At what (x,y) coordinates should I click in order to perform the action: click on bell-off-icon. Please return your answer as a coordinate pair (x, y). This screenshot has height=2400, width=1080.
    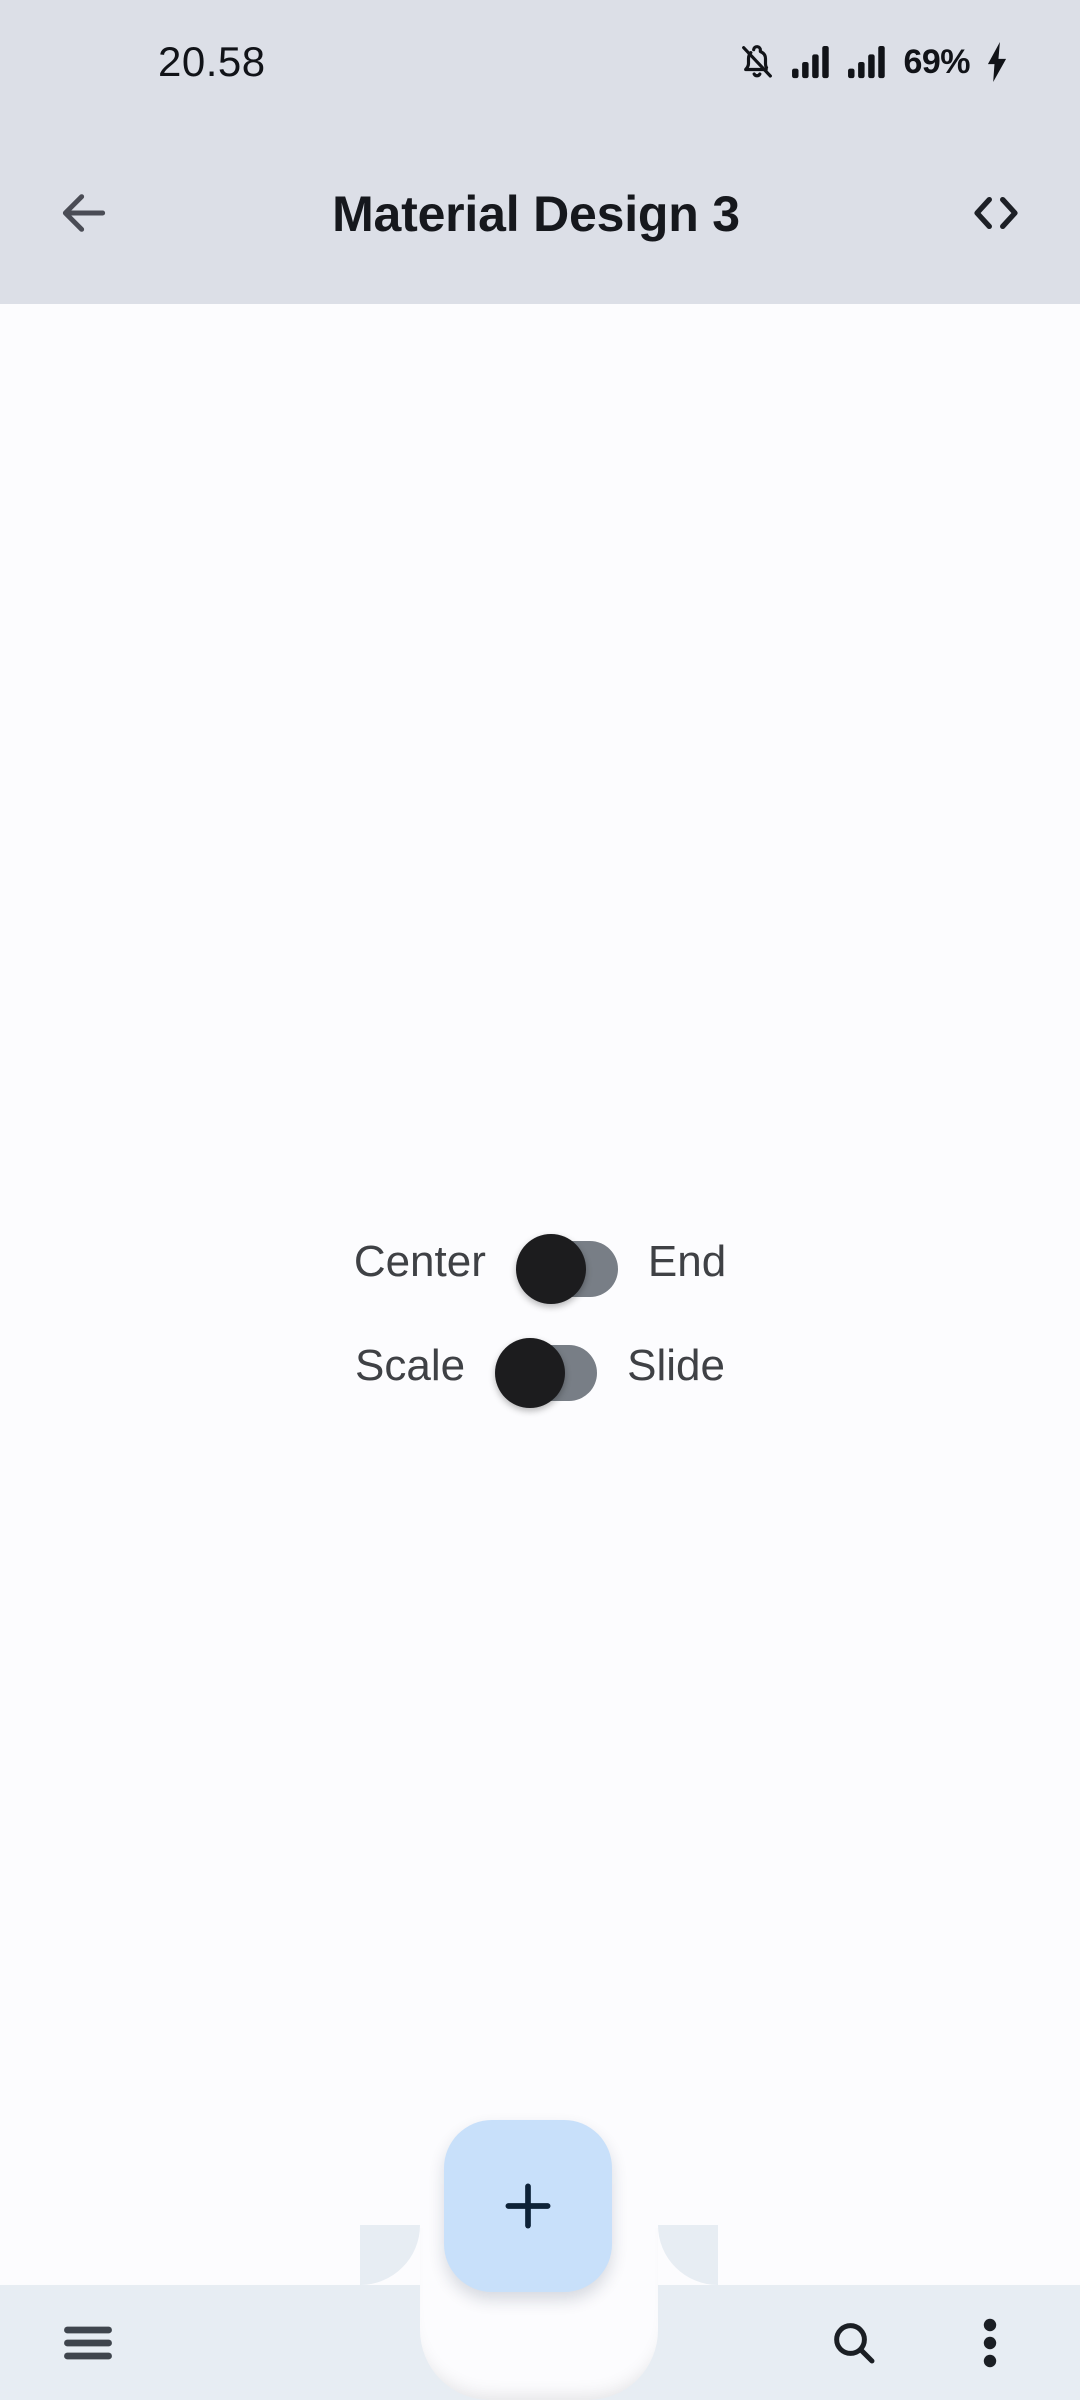
    Looking at the image, I should click on (757, 62).